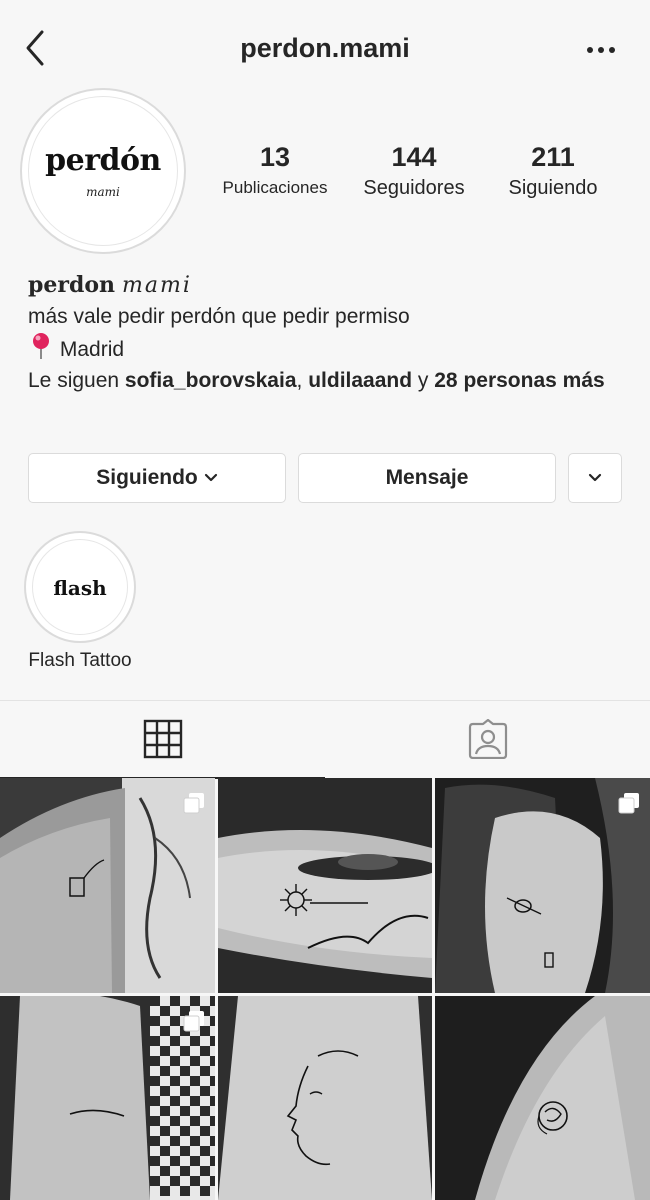 This screenshot has height=1200, width=650. What do you see at coordinates (211, 380) in the screenshot?
I see `followed-by-user1: sofia_borovskaia` at bounding box center [211, 380].